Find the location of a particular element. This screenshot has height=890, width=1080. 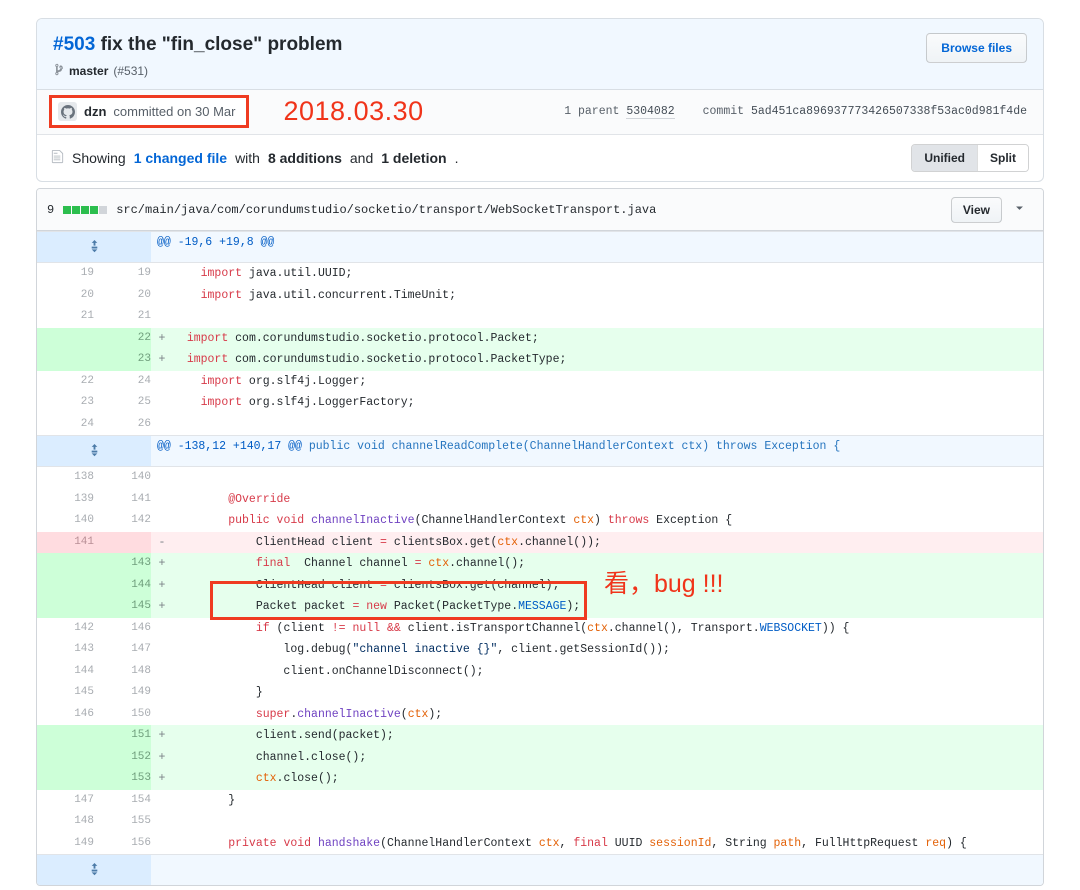

line-number-new: 21 is located at coordinates (122, 317).